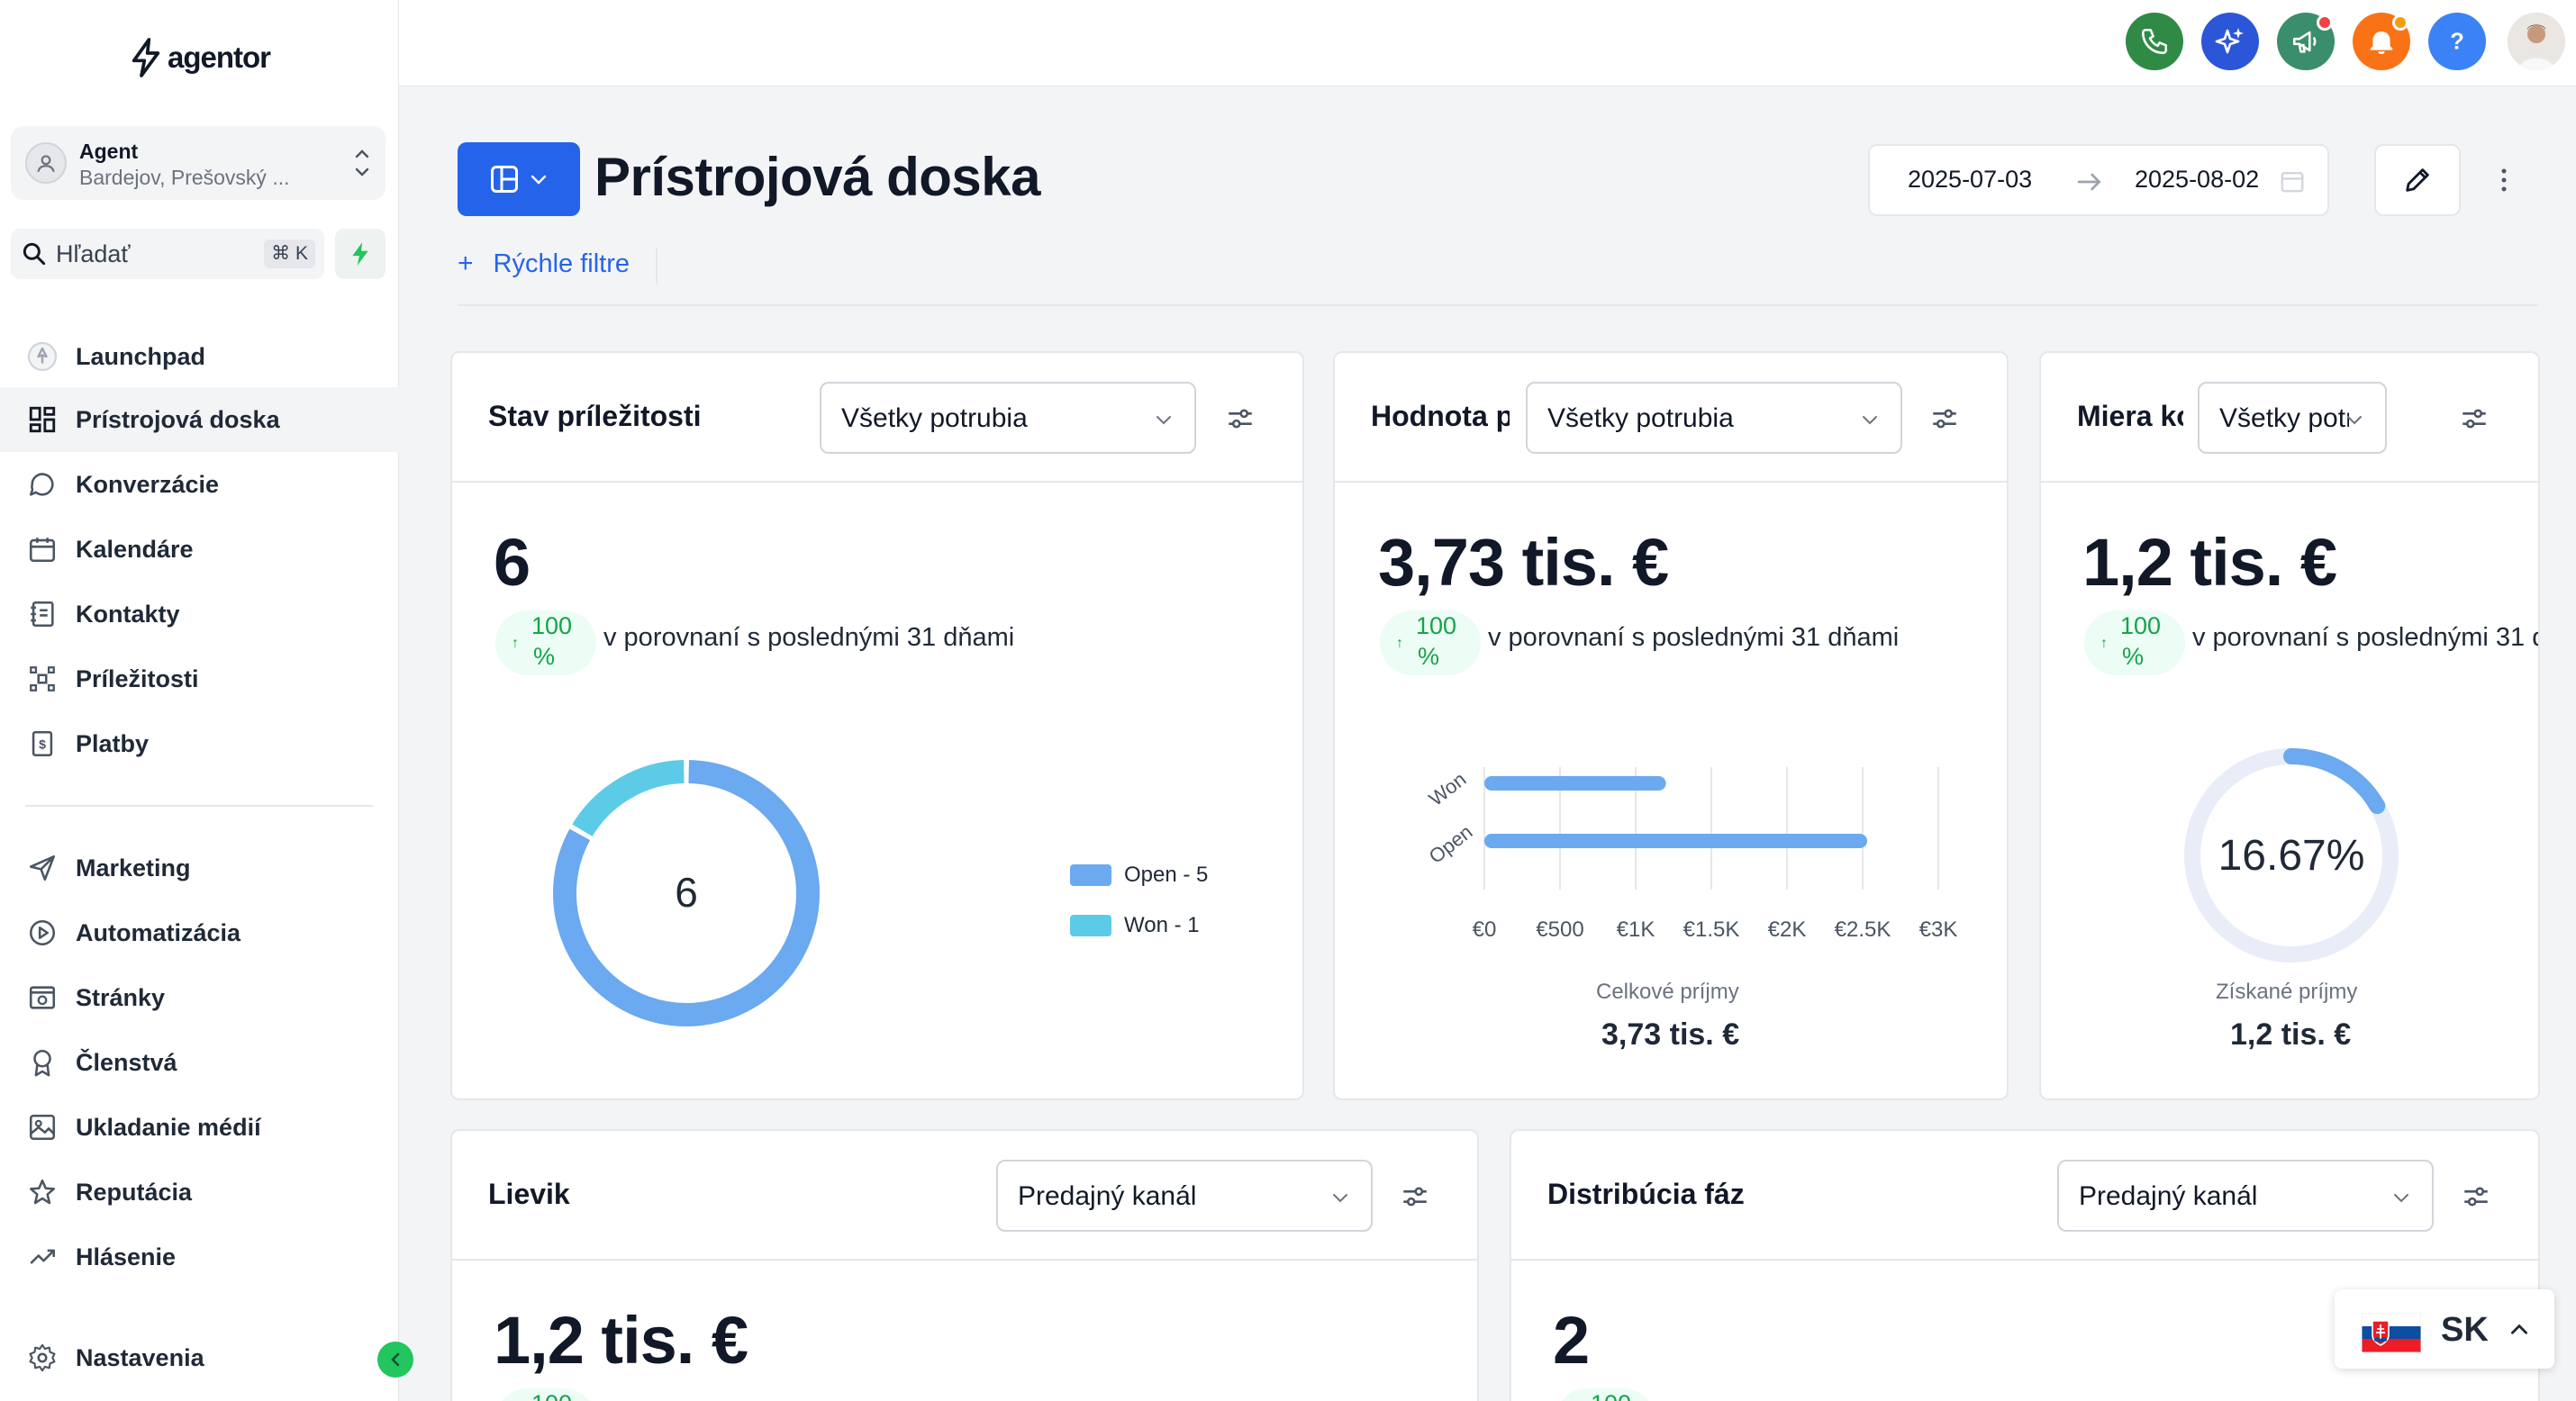 The width and height of the screenshot is (2576, 1401). I want to click on layout-panels-icon, so click(504, 179).